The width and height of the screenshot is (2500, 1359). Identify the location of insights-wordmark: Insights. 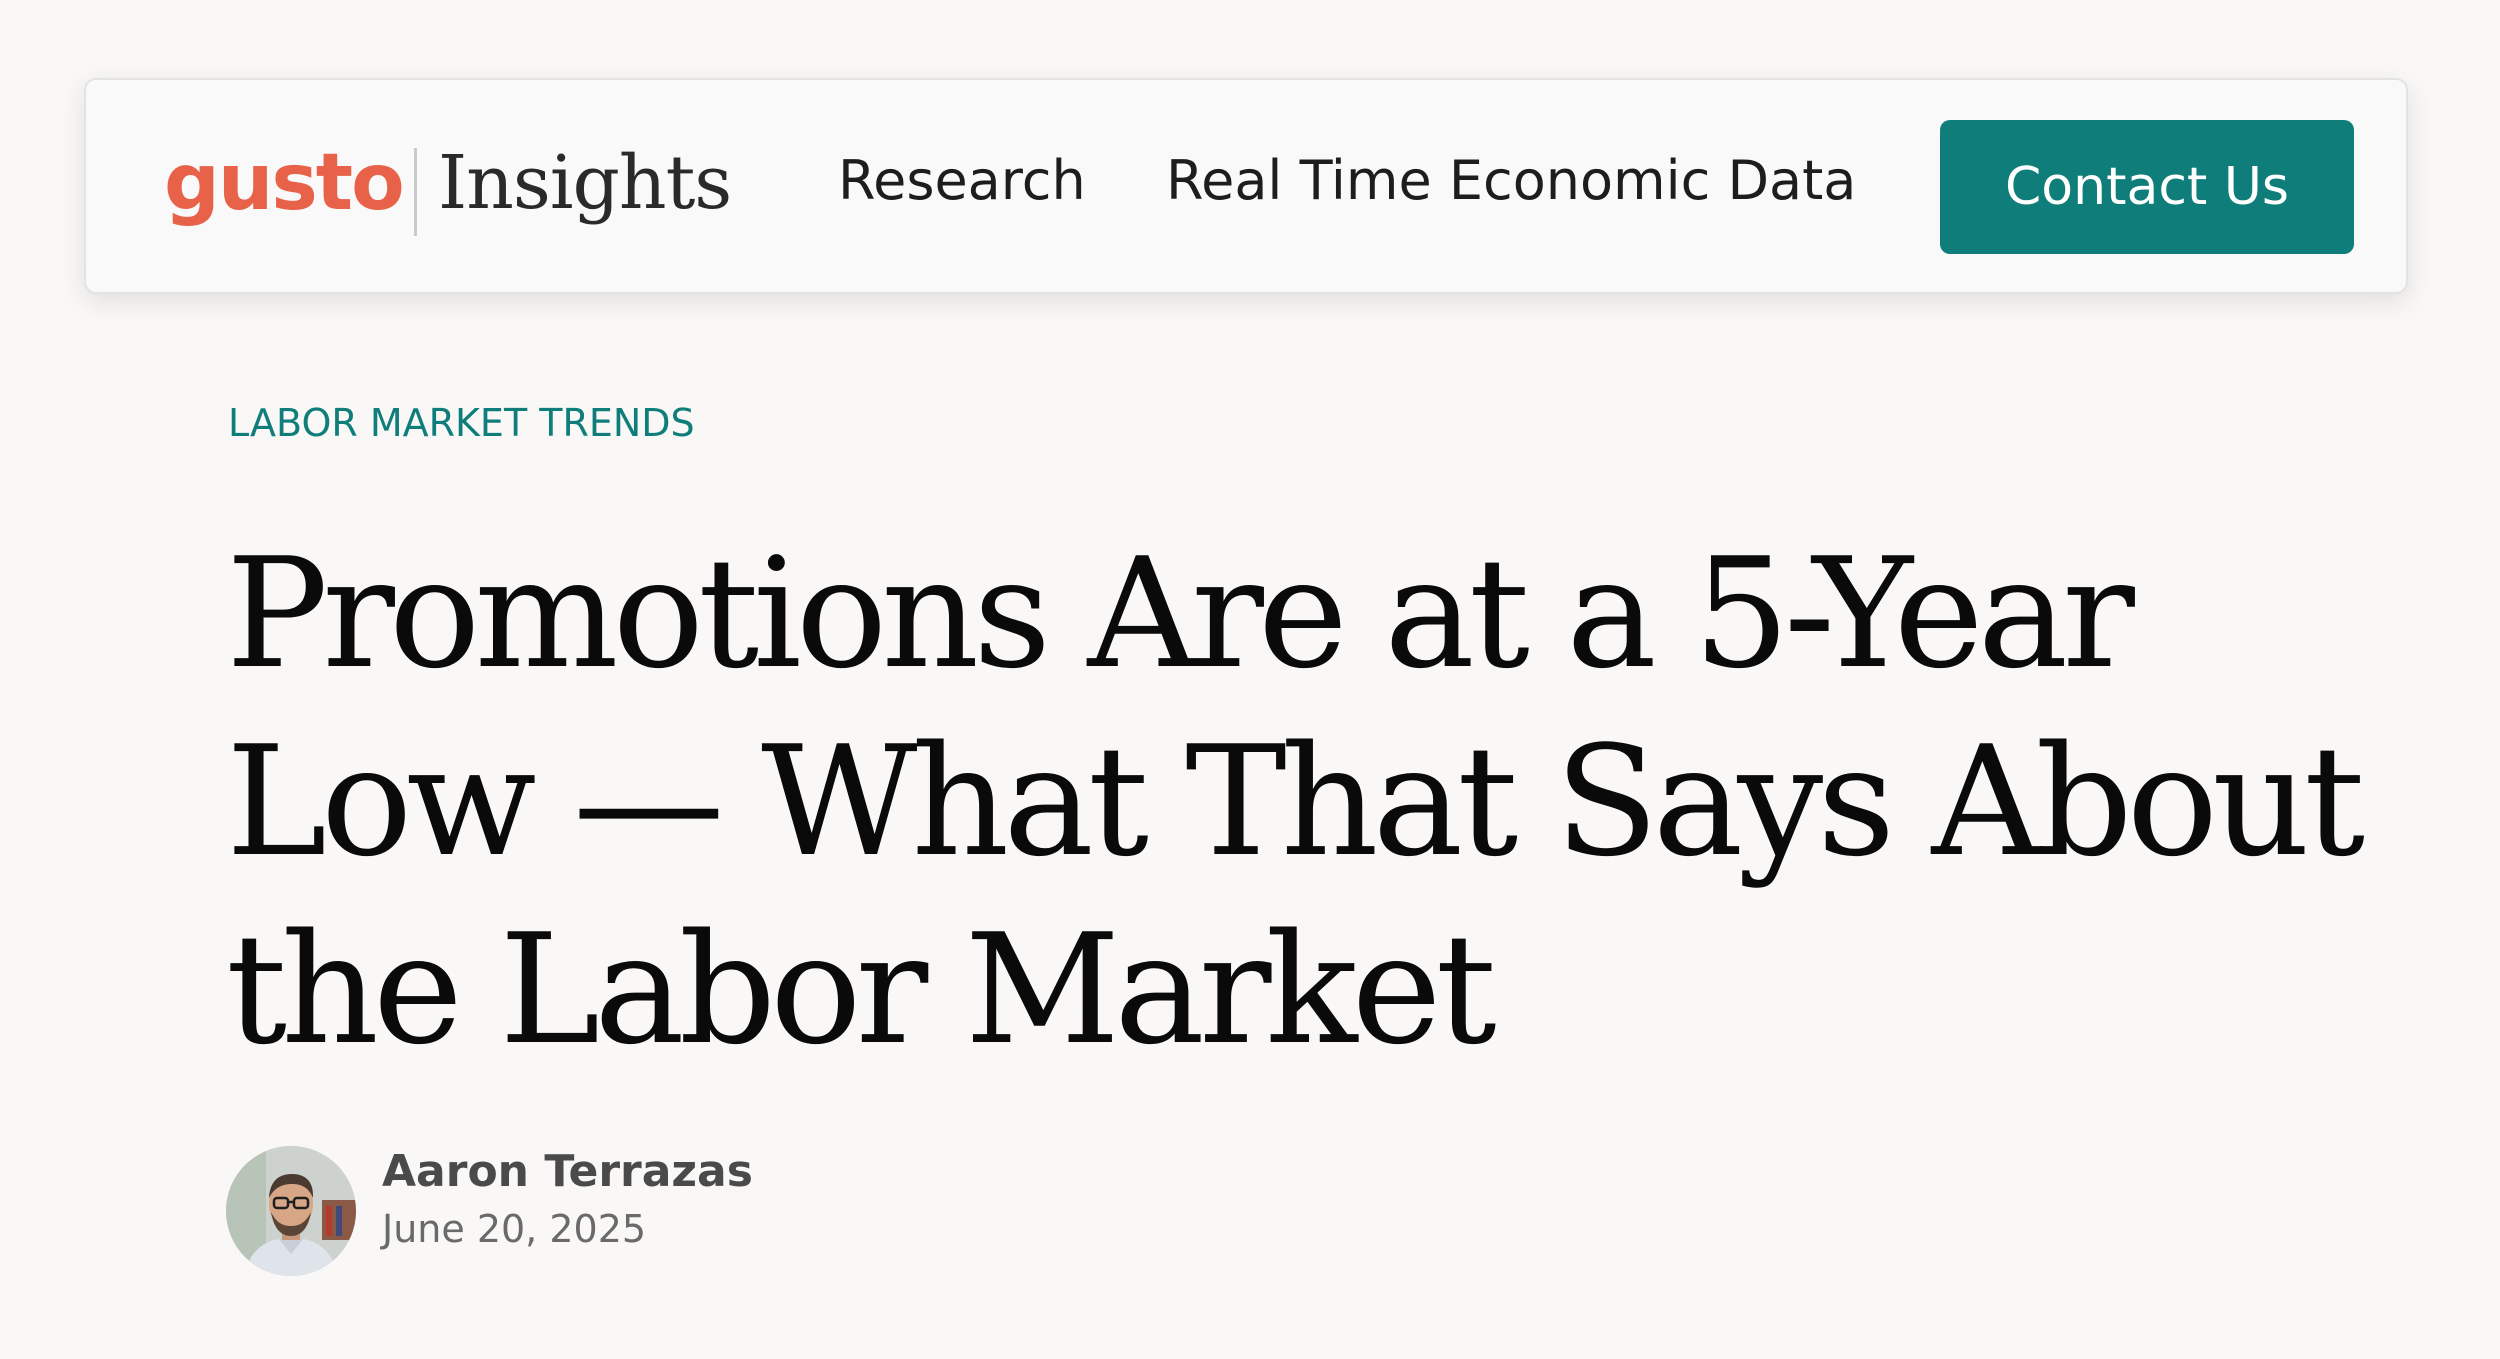
(585, 183).